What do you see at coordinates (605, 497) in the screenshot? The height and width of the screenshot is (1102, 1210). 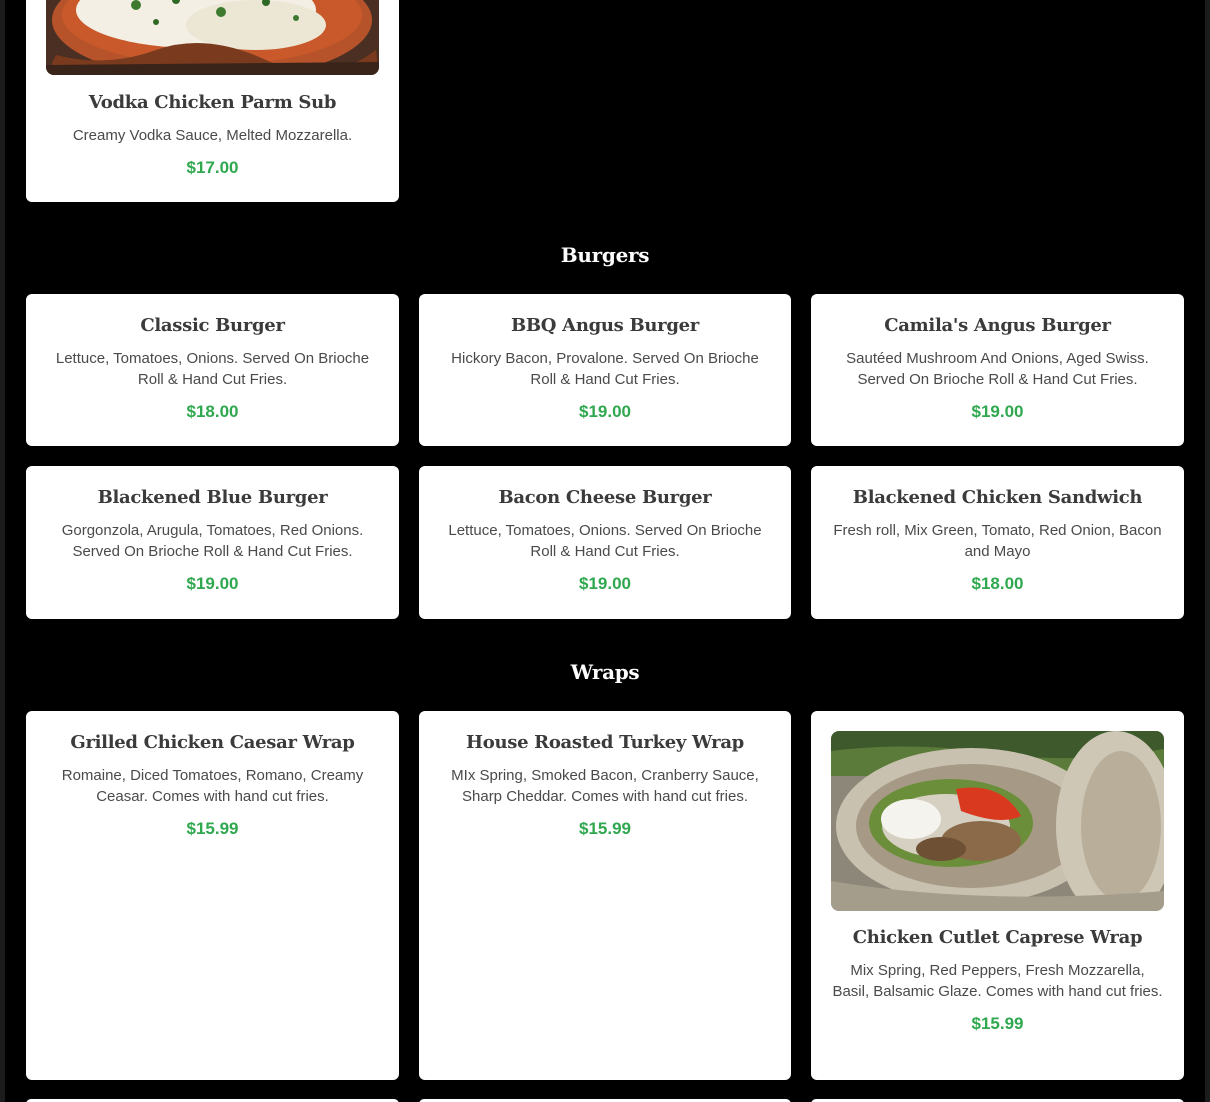 I see `item-name: Bacon Cheese Burger` at bounding box center [605, 497].